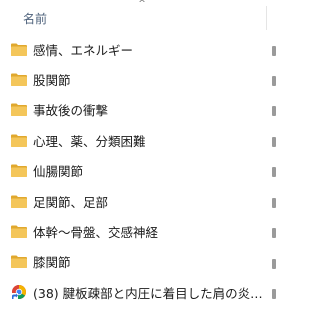 This screenshot has height=315, width=320. Describe the element at coordinates (96, 233) in the screenshot. I see `list-item-label: 体幹～骨盤、交感神経` at that location.